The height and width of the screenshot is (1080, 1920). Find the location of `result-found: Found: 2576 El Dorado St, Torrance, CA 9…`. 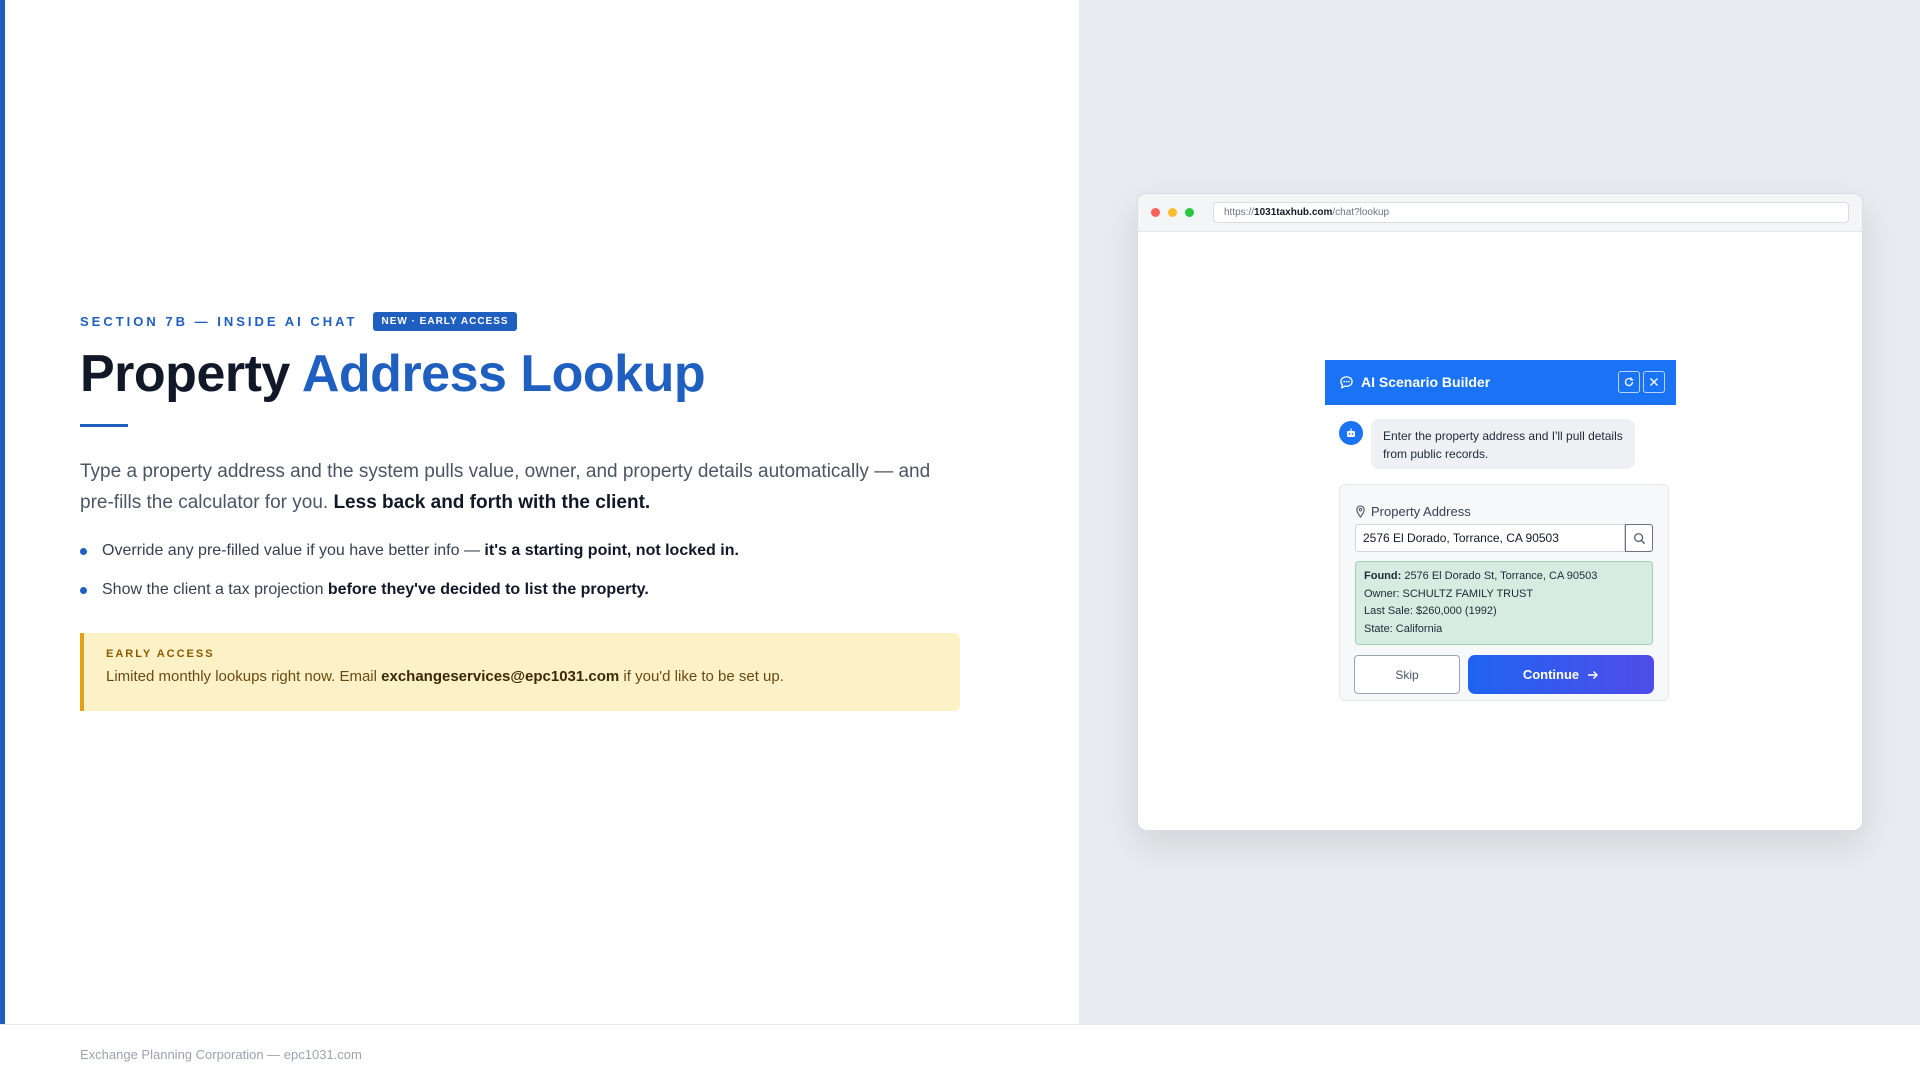

result-found: Found: 2576 El Dorado St, Torrance, CA 9… is located at coordinates (1504, 577).